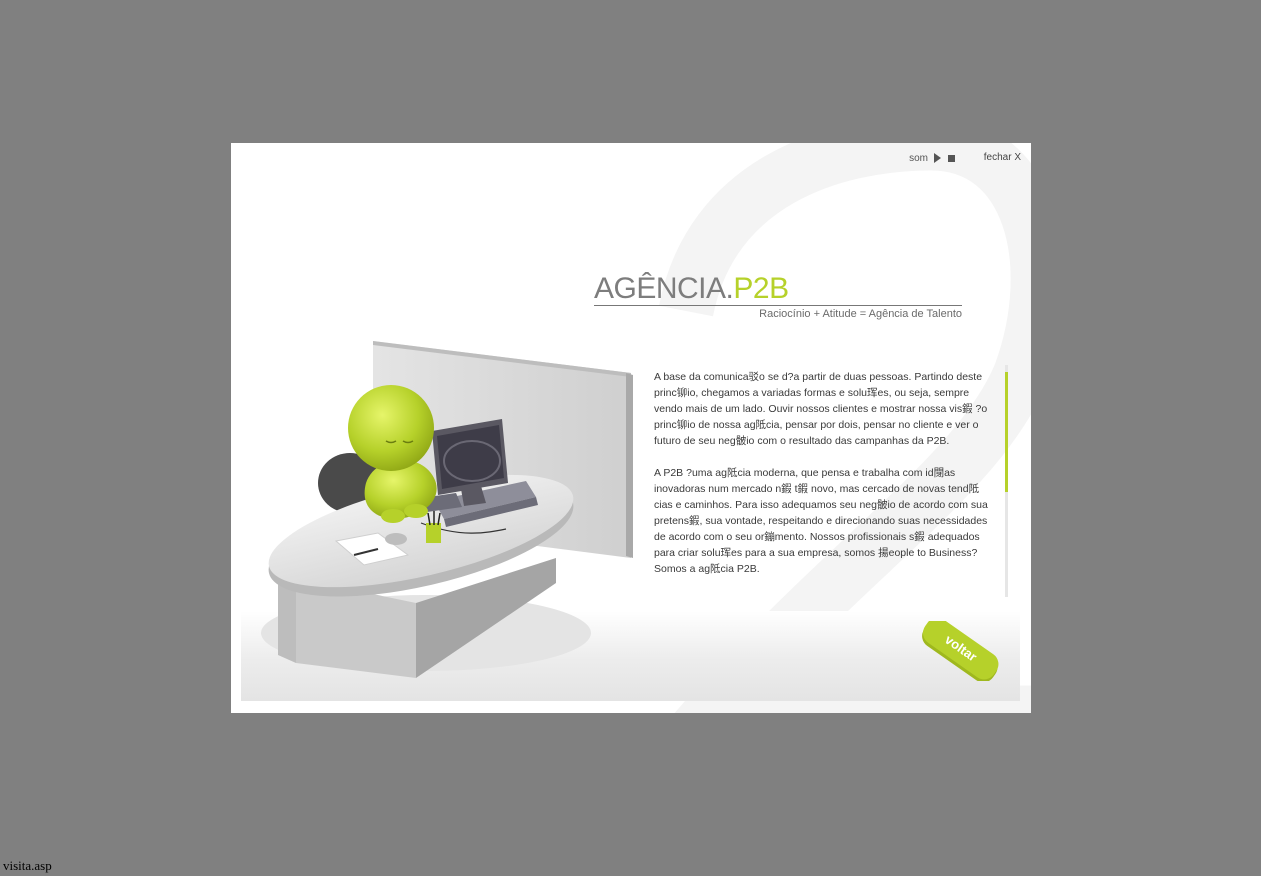 The image size is (1261, 876). What do you see at coordinates (961, 158) in the screenshot?
I see `top-controls: som fechar X` at bounding box center [961, 158].